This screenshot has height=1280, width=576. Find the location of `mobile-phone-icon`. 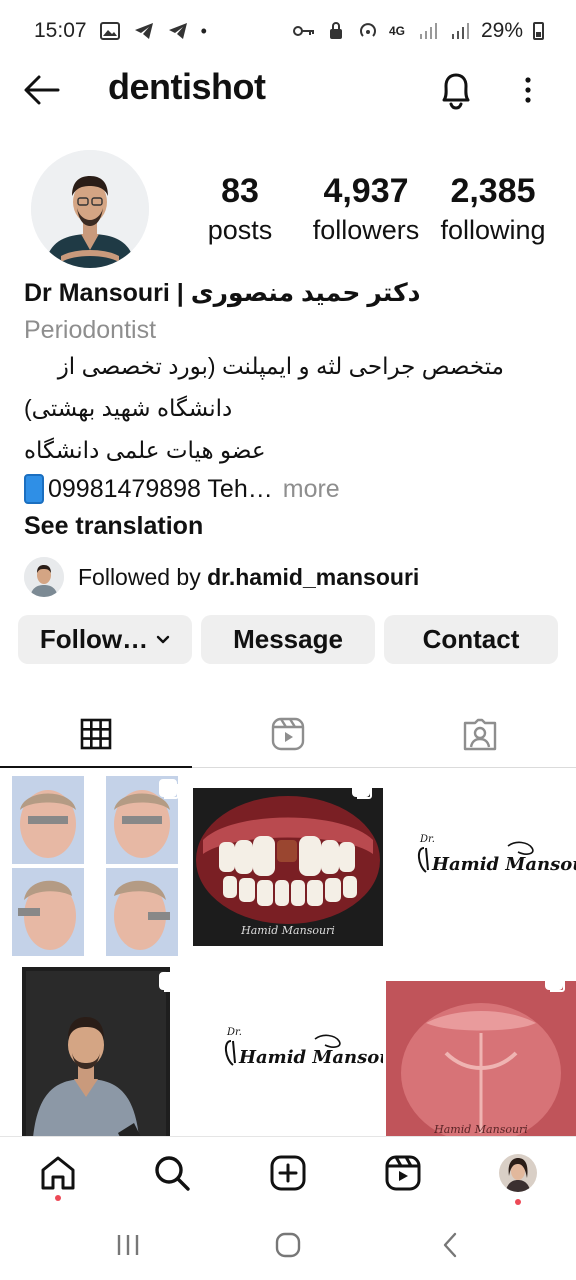

mobile-phone-icon is located at coordinates (34, 489).